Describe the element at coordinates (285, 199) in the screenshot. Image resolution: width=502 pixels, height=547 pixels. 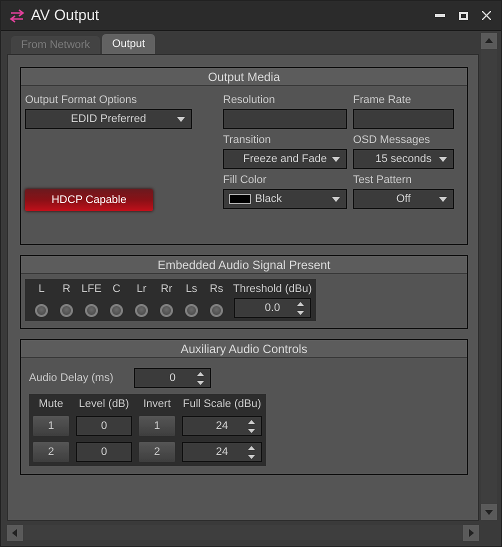
I see `dropdown: Black` at that location.